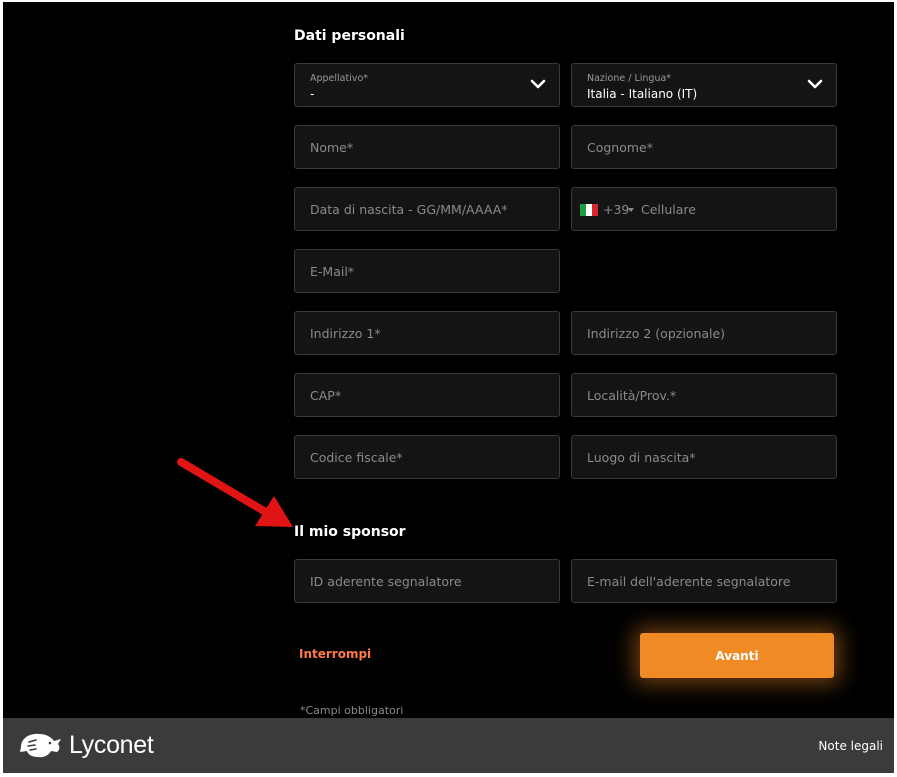 The height and width of the screenshot is (777, 897). I want to click on birth-date-input: Data di nascita - GG/MM/AAAA*, so click(427, 209).